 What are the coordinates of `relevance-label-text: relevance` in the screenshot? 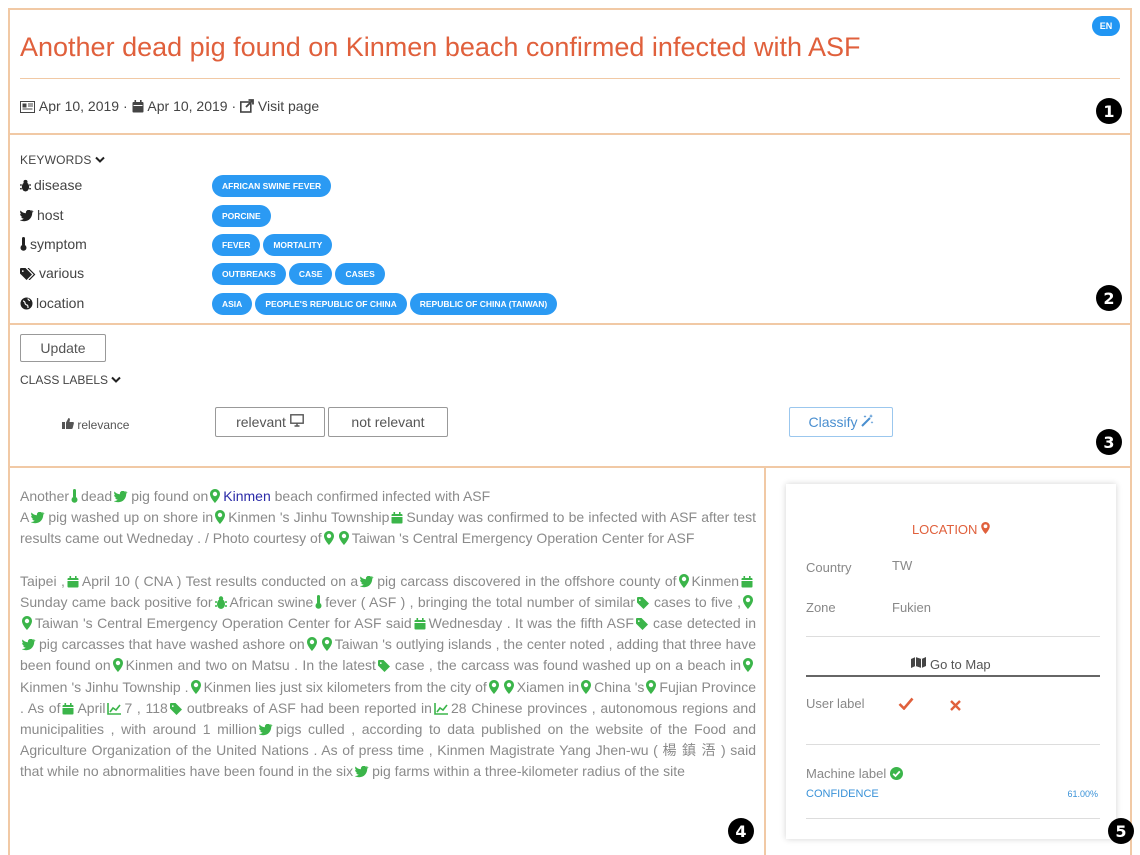 It's located at (103, 425).